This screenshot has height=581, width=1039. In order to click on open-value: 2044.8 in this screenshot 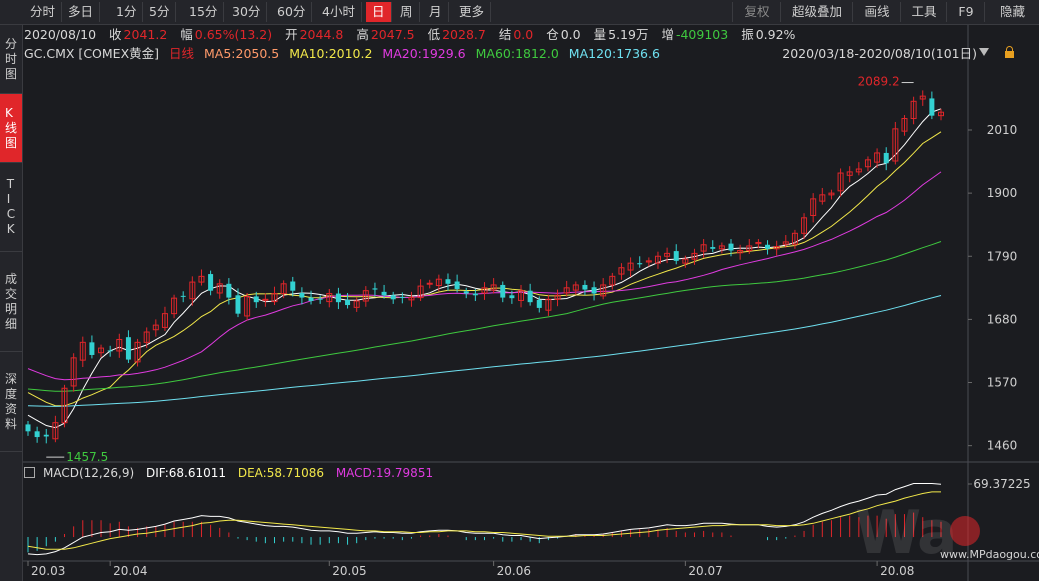, I will do `click(321, 34)`.